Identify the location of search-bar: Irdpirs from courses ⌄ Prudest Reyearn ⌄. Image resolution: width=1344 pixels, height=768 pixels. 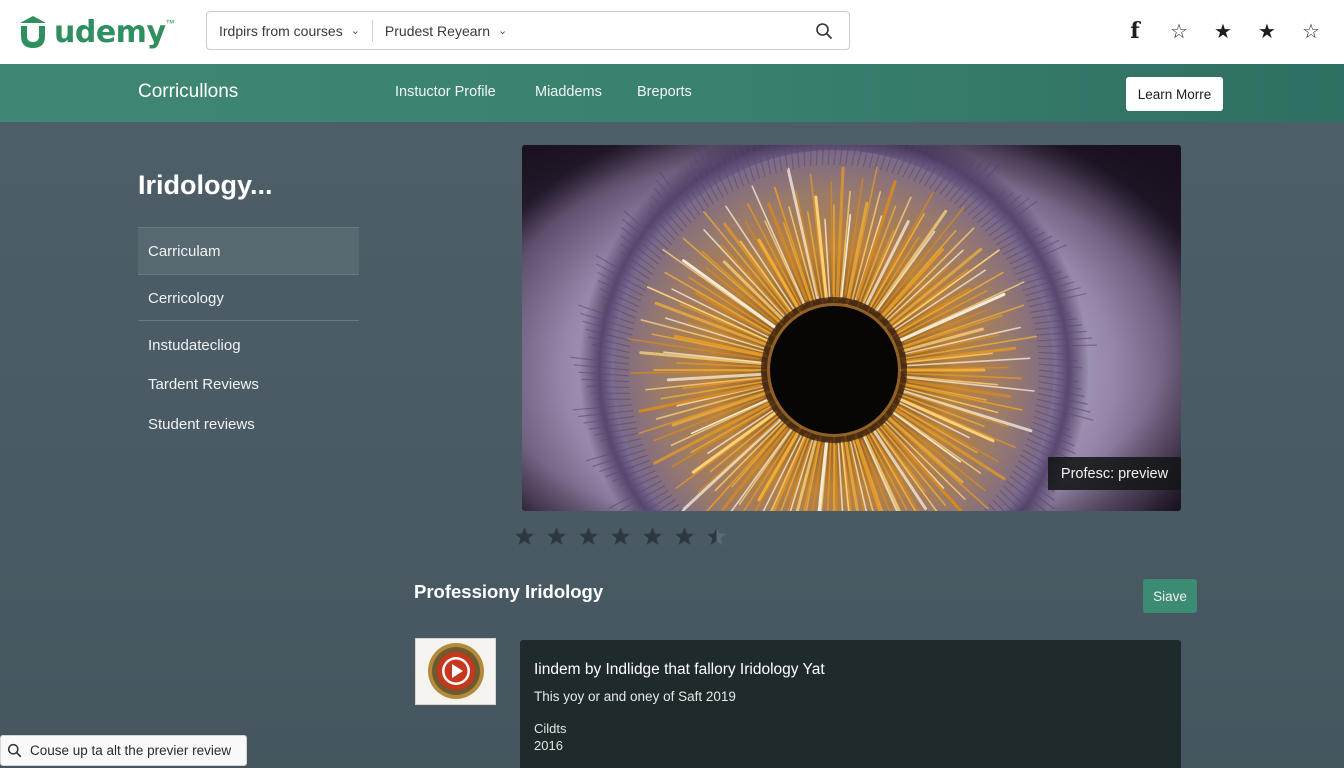
(528, 30).